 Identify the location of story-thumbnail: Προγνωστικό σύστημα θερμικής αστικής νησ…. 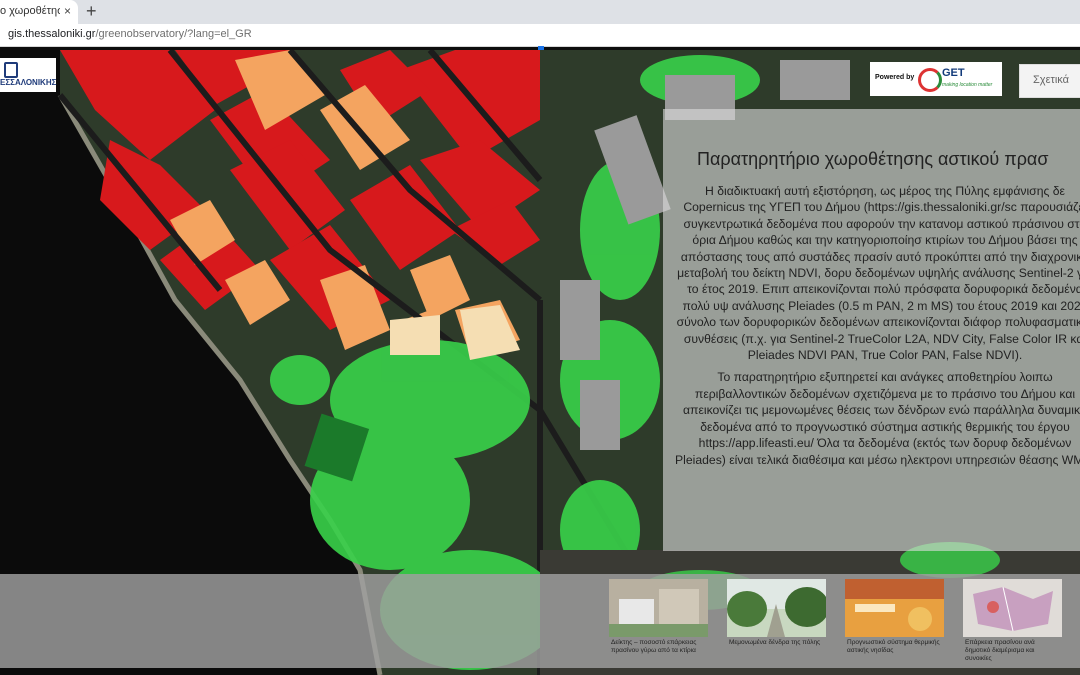
(894, 620).